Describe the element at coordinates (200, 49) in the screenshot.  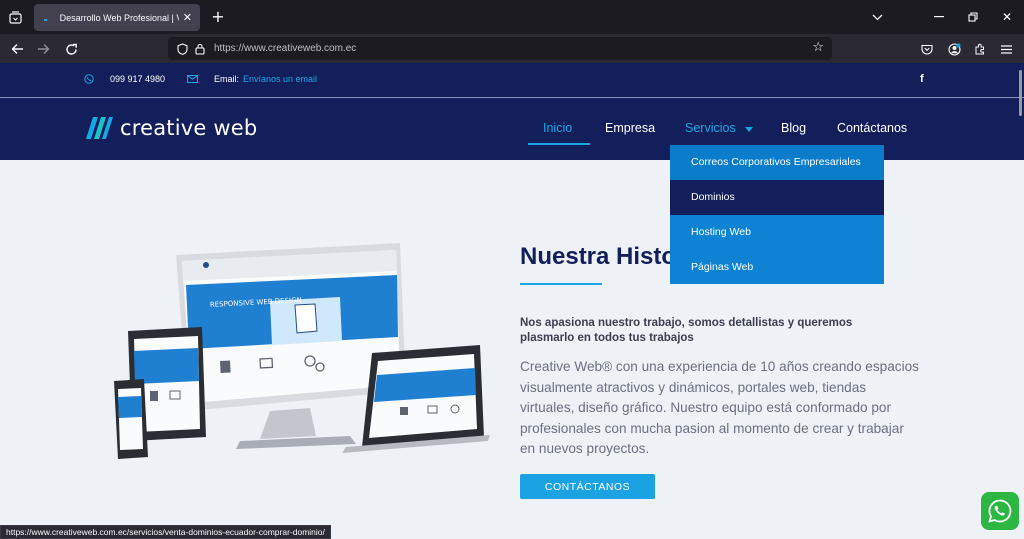
I see `lock-icon` at that location.